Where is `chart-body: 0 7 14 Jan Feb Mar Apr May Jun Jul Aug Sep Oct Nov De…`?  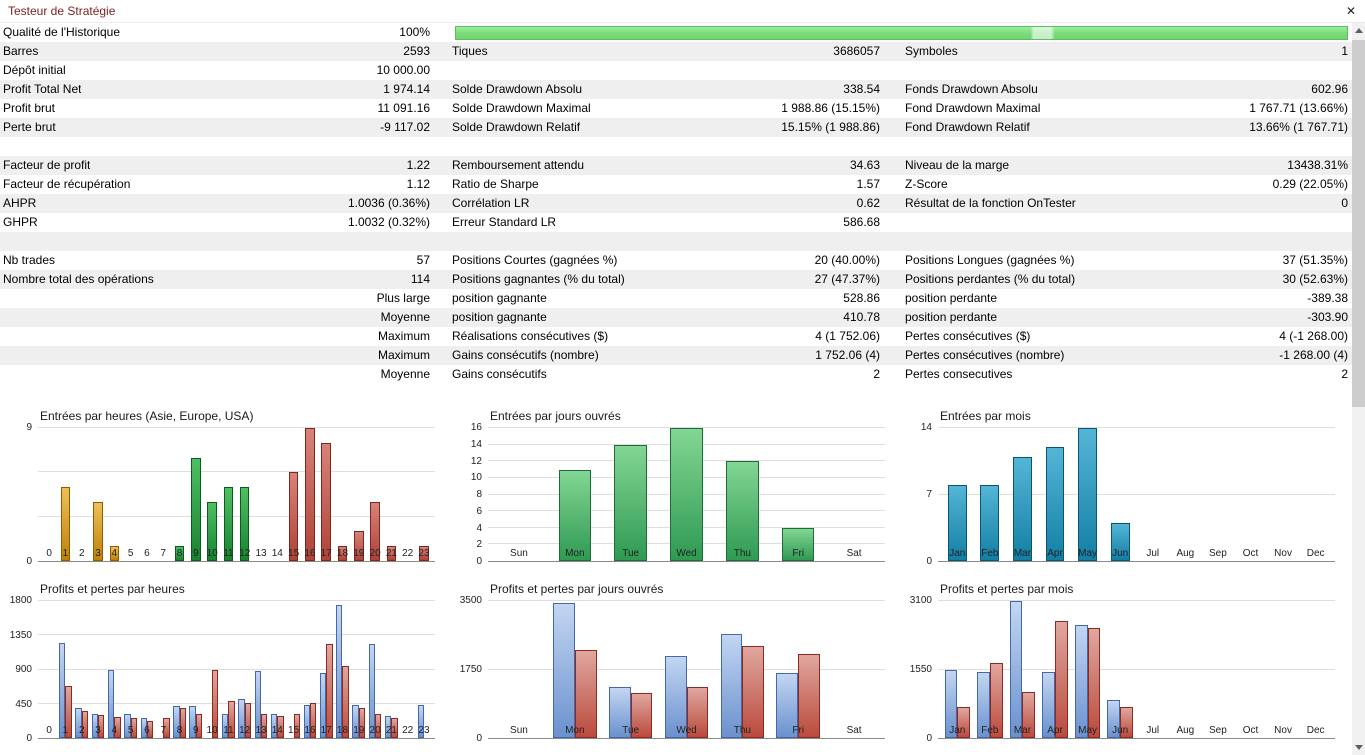
chart-body: 0 7 14 Jan Feb Mar Apr May Jun Jul Aug Sep Oct Nov De… is located at coordinates (1117, 495).